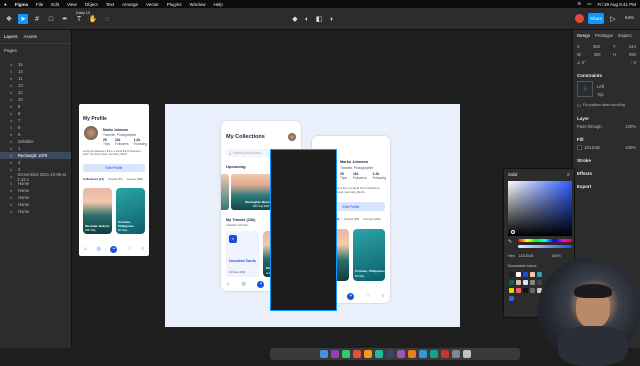 The width and height of the screenshot is (640, 366). Describe the element at coordinates (540, 208) in the screenshot. I see `saturation-field` at that location.